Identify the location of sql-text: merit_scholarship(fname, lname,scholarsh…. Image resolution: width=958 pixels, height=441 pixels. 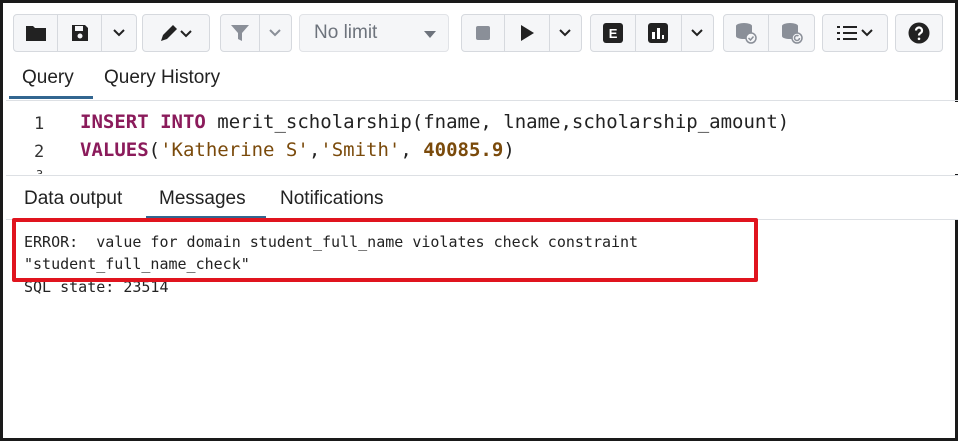
(497, 122).